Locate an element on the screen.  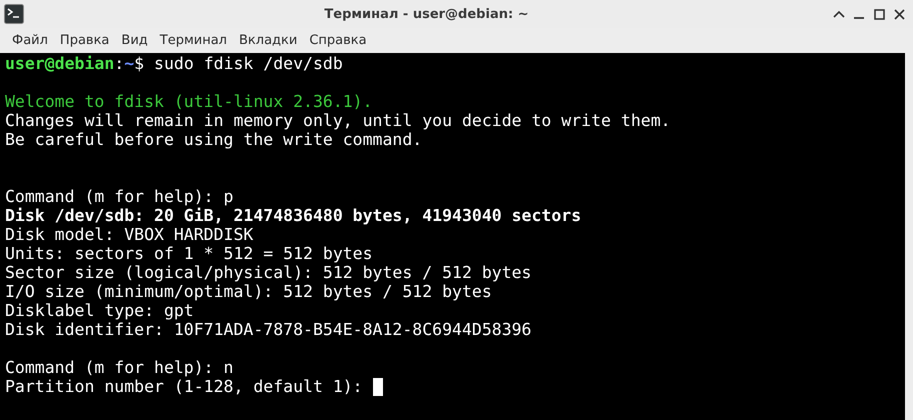
terminal-line: Welcome to fdisk (util-linux 2.36.1). is located at coordinates (189, 101).